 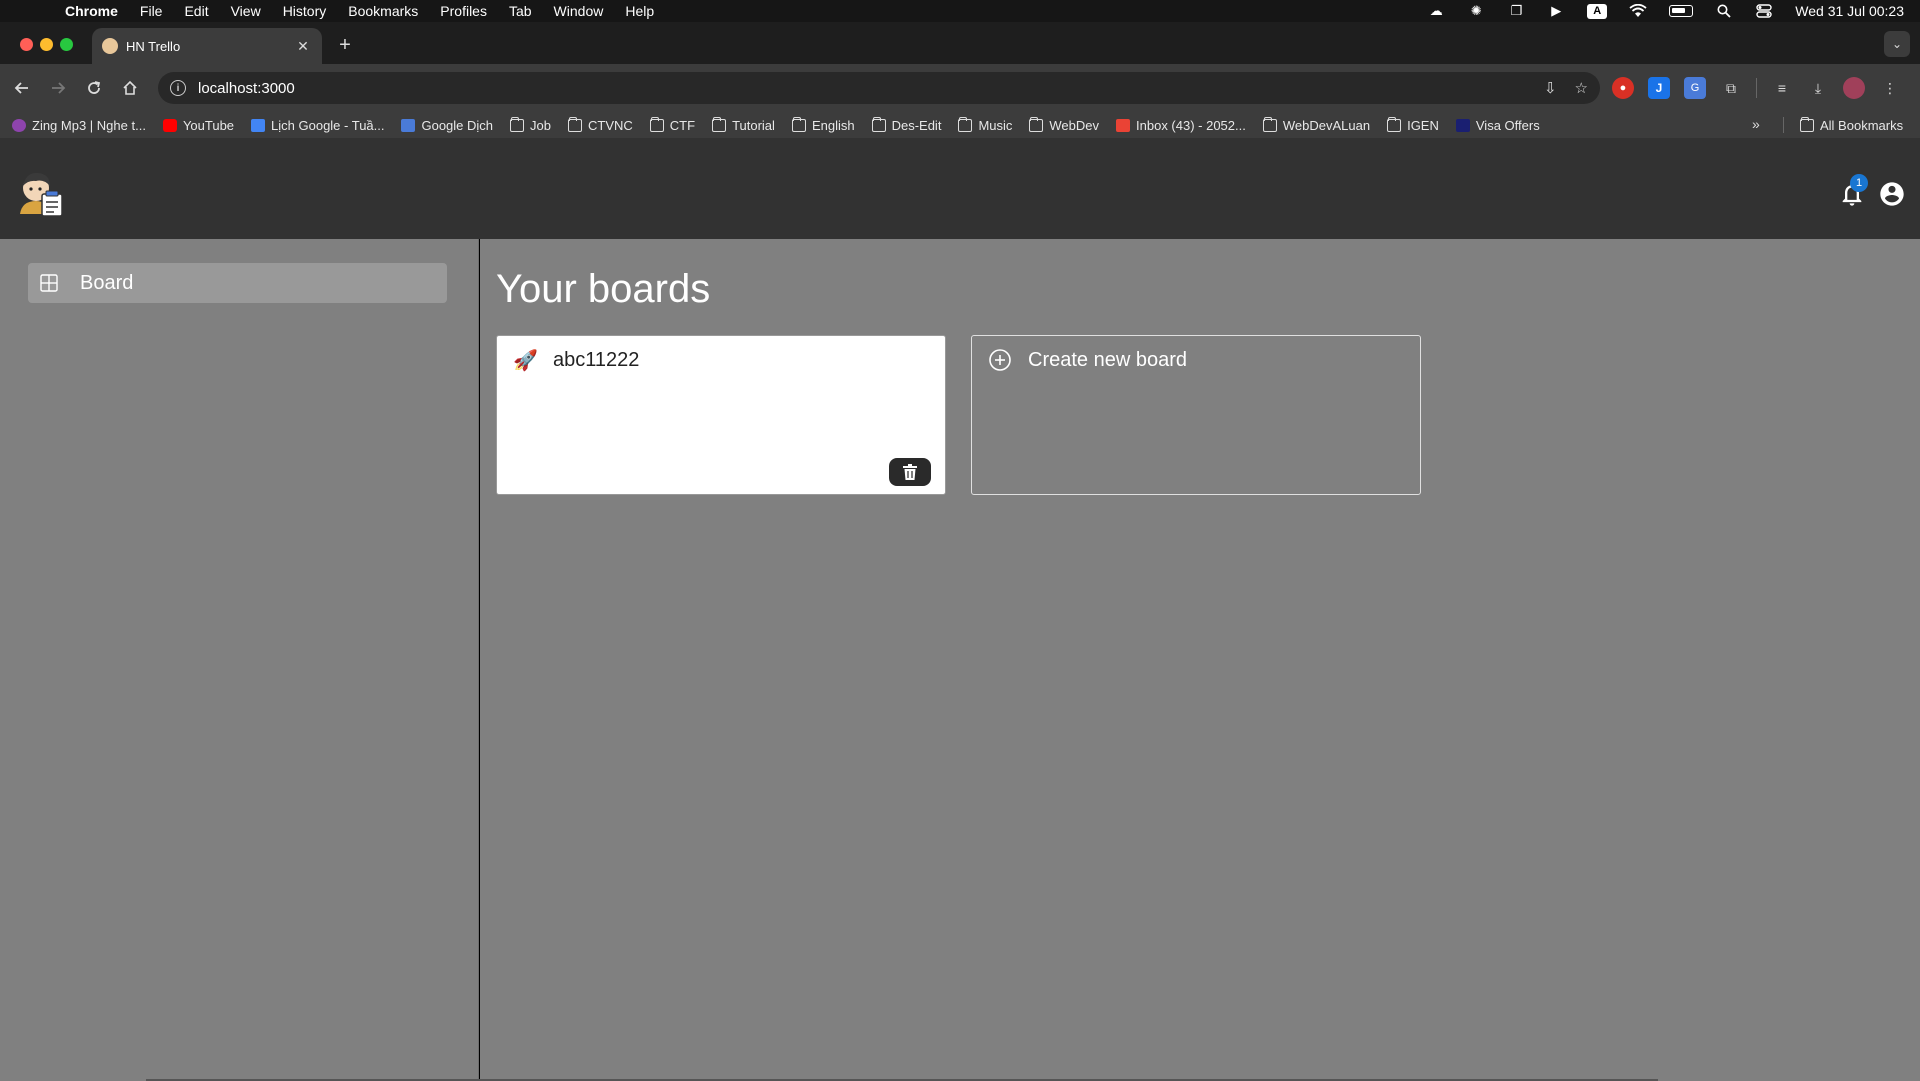 What do you see at coordinates (151, 11) in the screenshot?
I see `menu-file: File` at bounding box center [151, 11].